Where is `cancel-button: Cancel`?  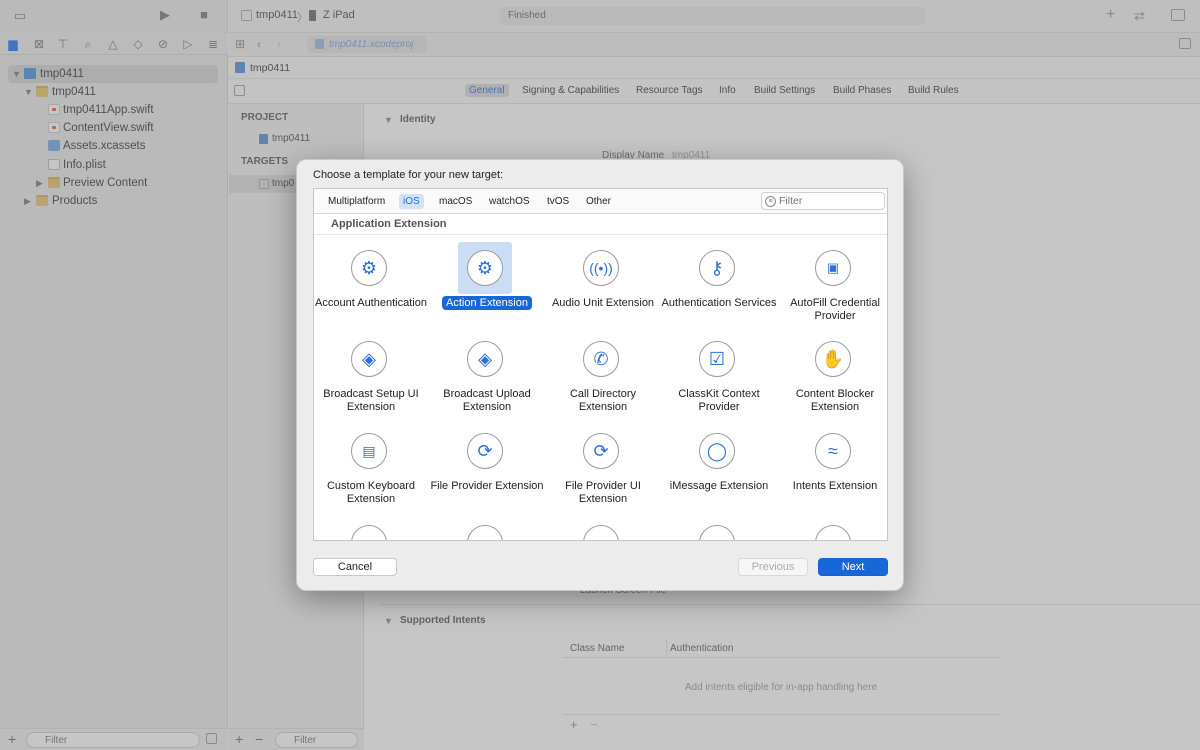
cancel-button: Cancel is located at coordinates (355, 567).